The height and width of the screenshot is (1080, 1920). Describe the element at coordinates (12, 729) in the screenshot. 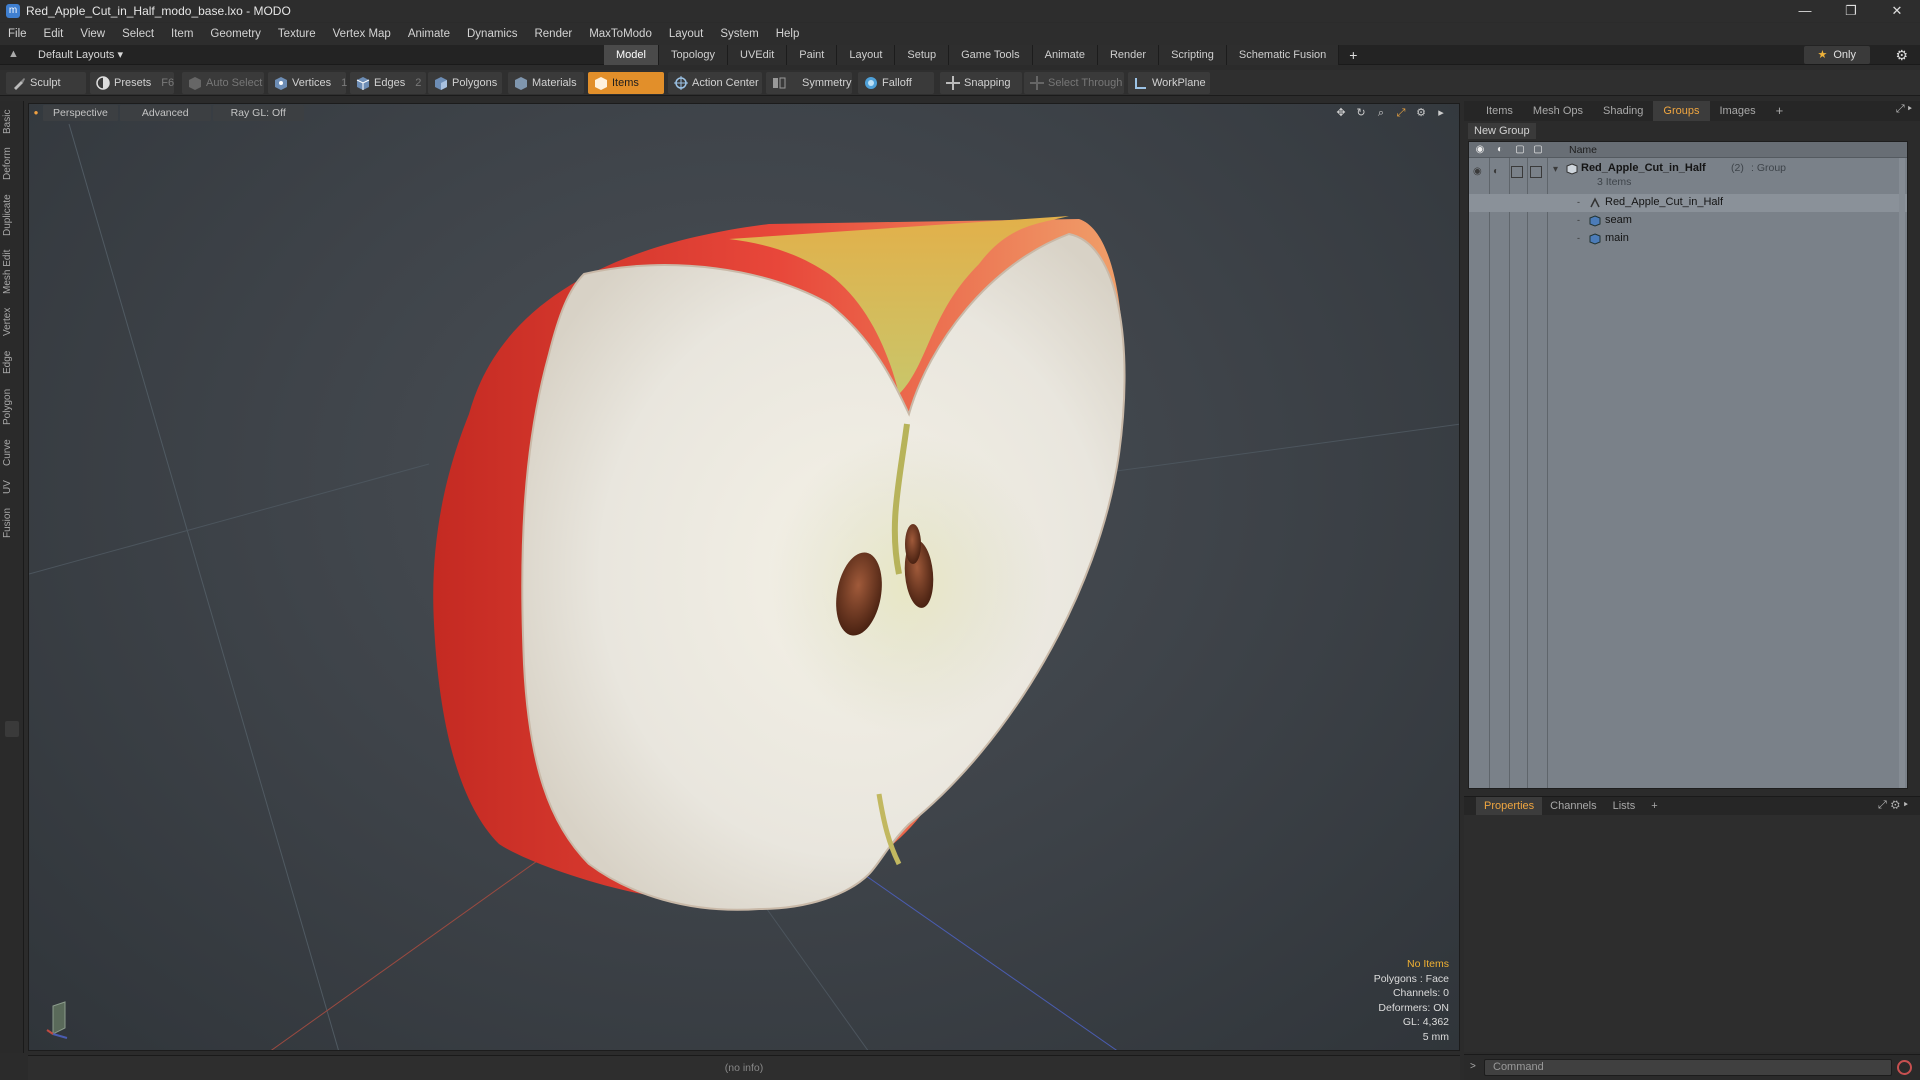

I see `left-panel-toggle` at that location.